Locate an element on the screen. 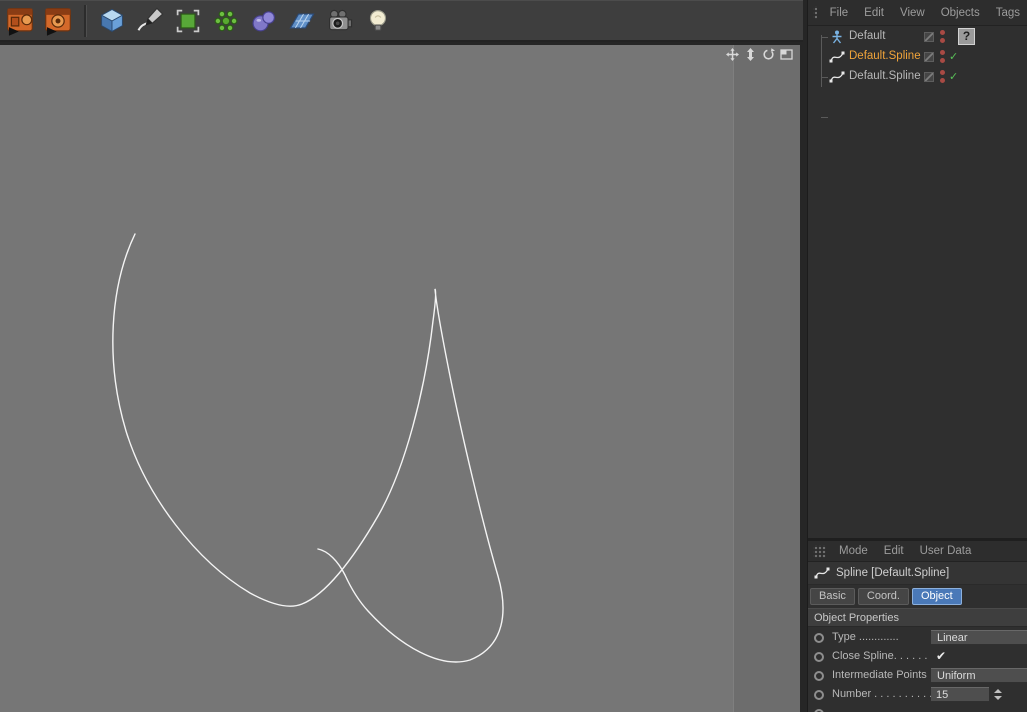 The width and height of the screenshot is (1027, 712). pan-view-icon is located at coordinates (732, 54).